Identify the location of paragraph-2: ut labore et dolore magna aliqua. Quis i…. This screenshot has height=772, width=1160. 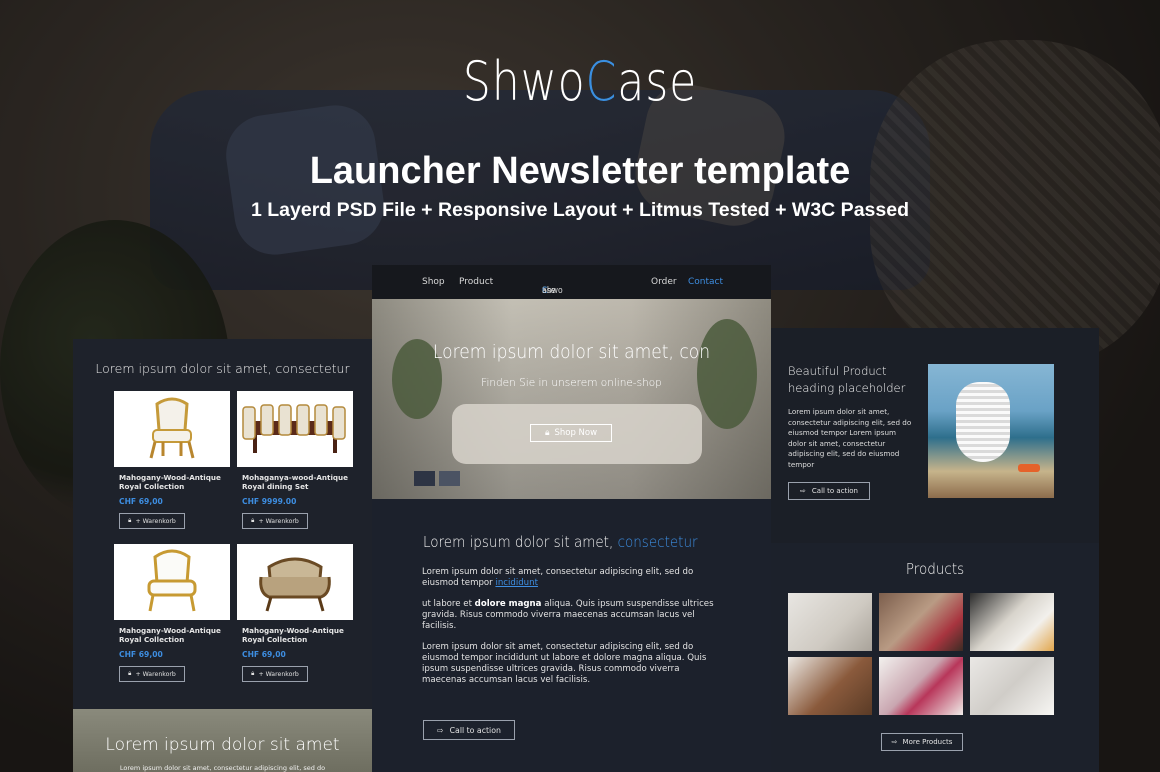
(568, 615).